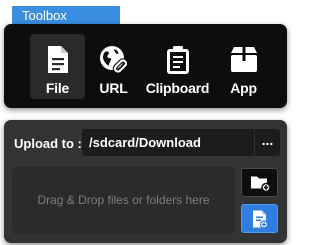 The image size is (320, 245). Describe the element at coordinates (48, 143) in the screenshot. I see `upload-to-label: Upload to :` at that location.